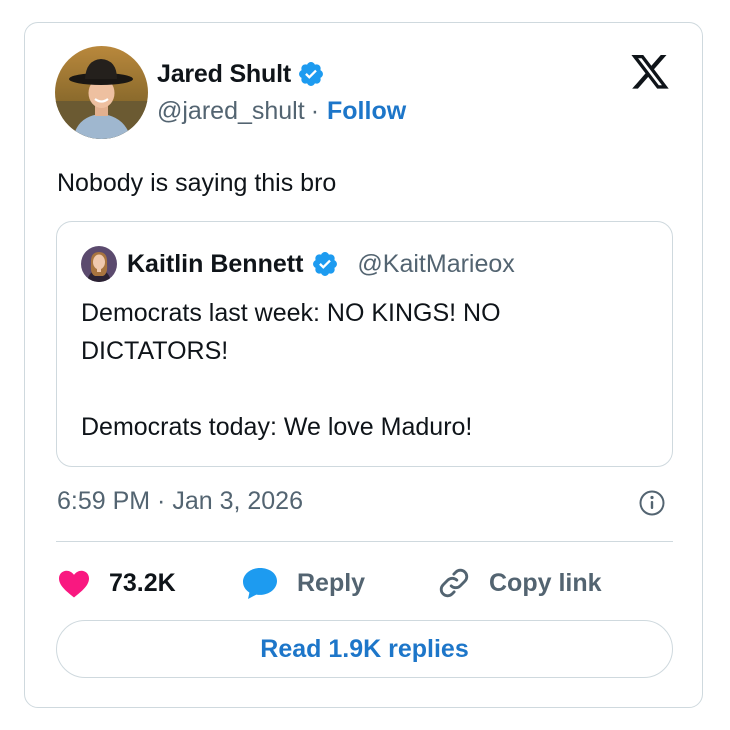  Describe the element at coordinates (99, 264) in the screenshot. I see `quoted-author-avatar` at that location.